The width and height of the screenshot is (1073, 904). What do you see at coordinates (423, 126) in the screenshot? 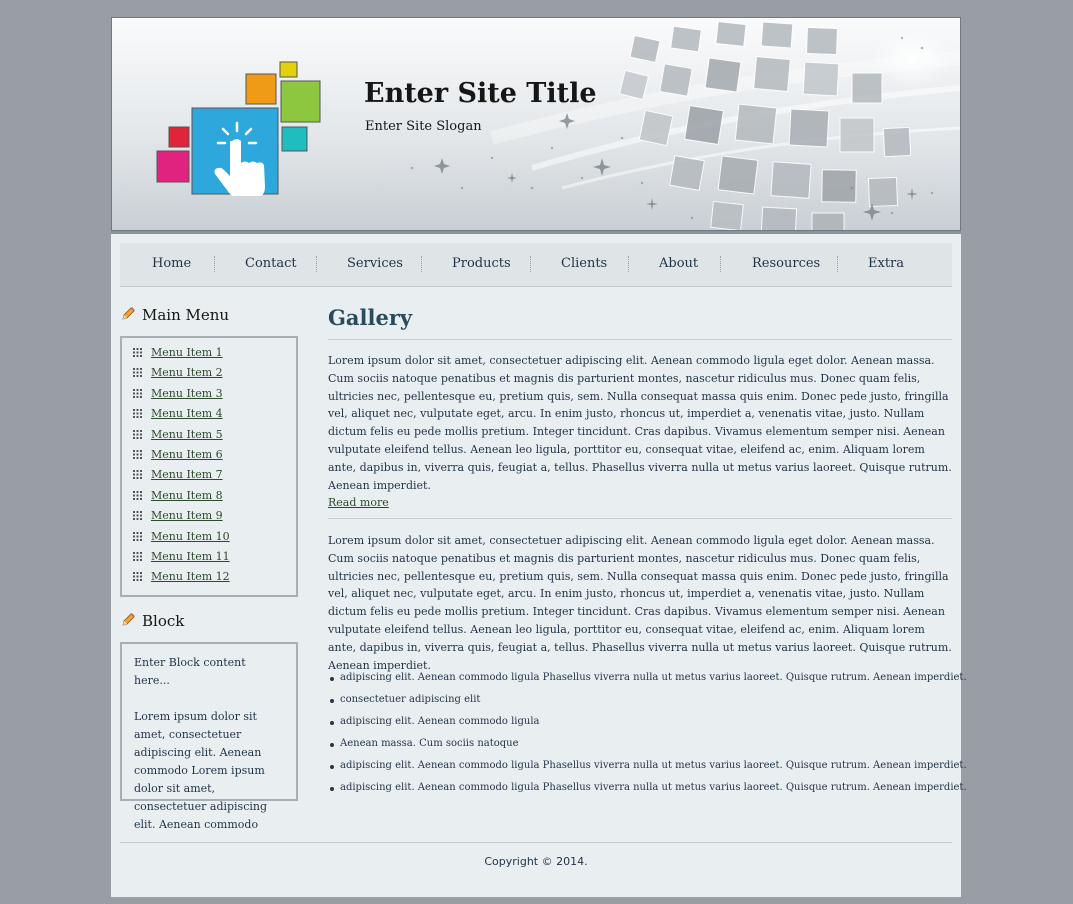
I see `site-slogan: Enter Site Slogan` at bounding box center [423, 126].